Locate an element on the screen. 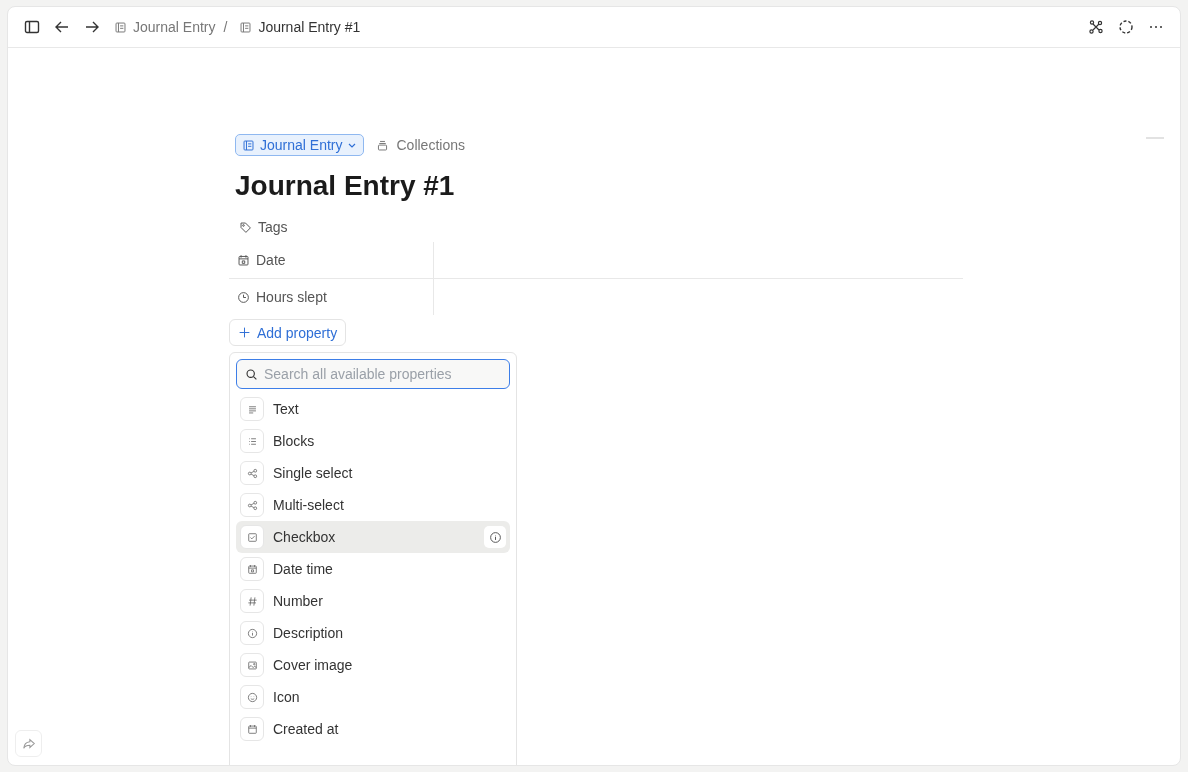 The width and height of the screenshot is (1188, 772). property-name: Tags is located at coordinates (273, 227).